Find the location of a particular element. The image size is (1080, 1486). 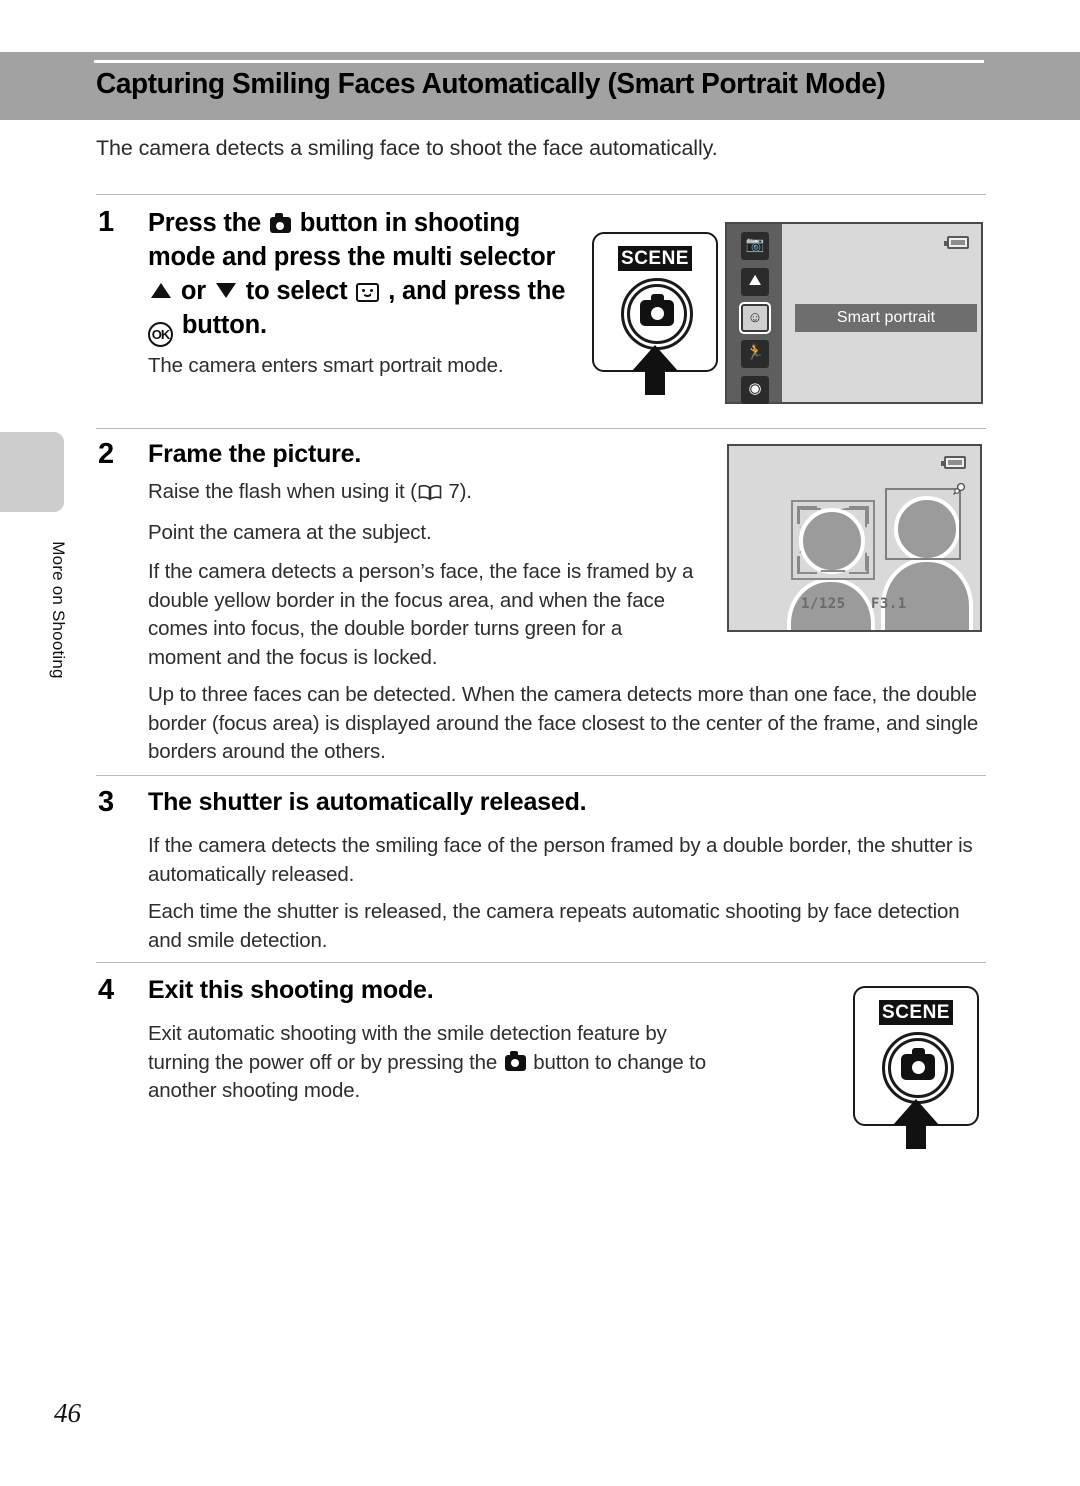

scene-label-2: SCENE is located at coordinates (916, 1012).